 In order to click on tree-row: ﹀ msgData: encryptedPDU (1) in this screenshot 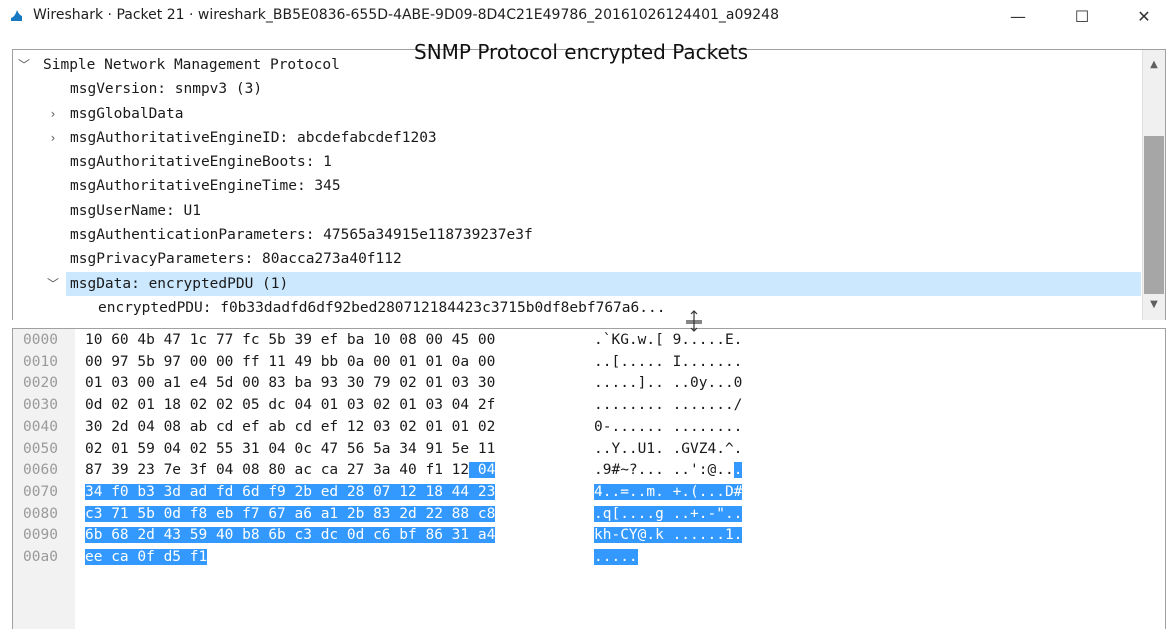, I will do `click(577, 283)`.